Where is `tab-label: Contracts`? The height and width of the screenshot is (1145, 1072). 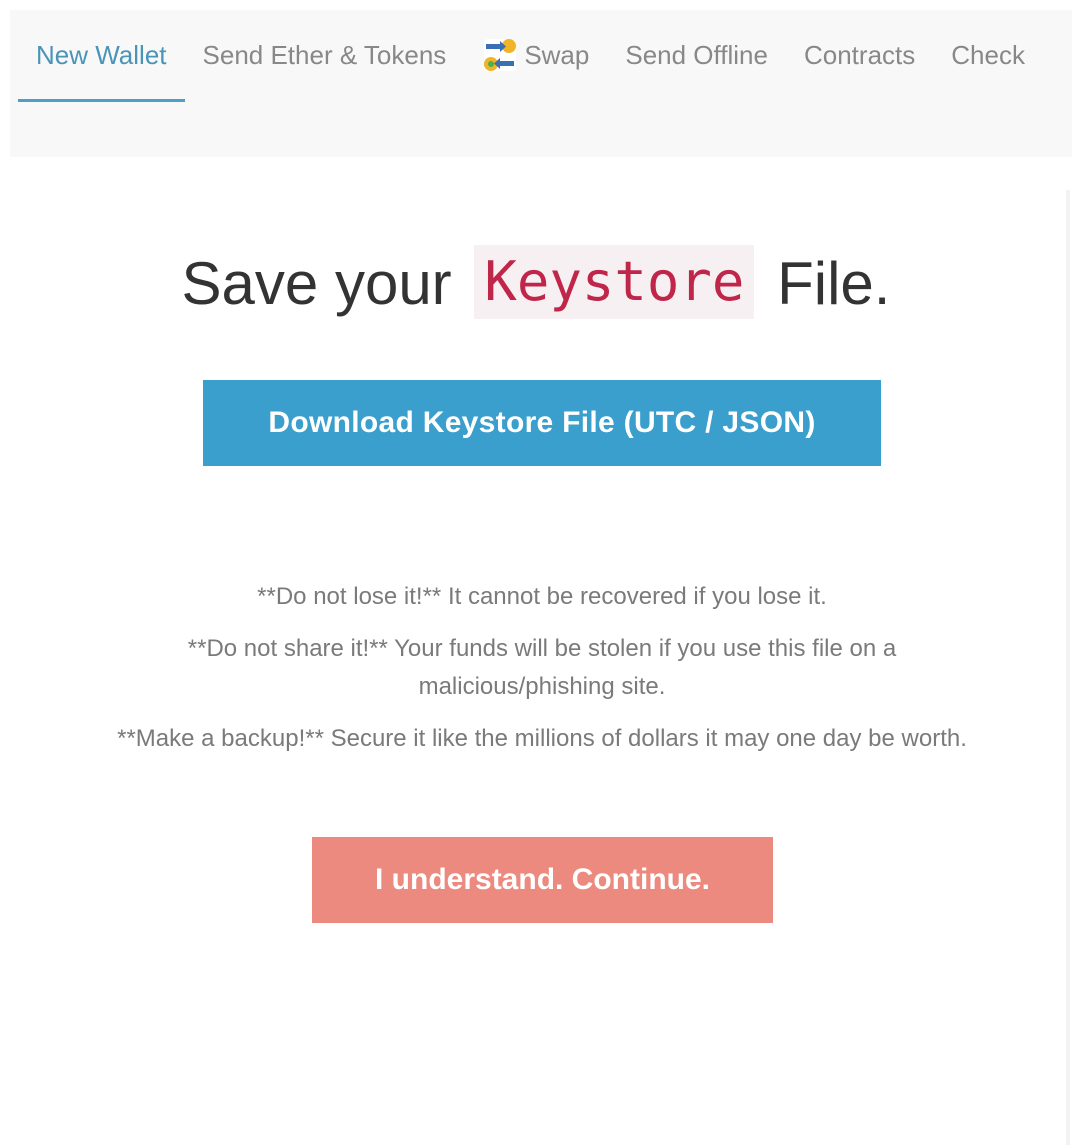
tab-label: Contracts is located at coordinates (859, 54).